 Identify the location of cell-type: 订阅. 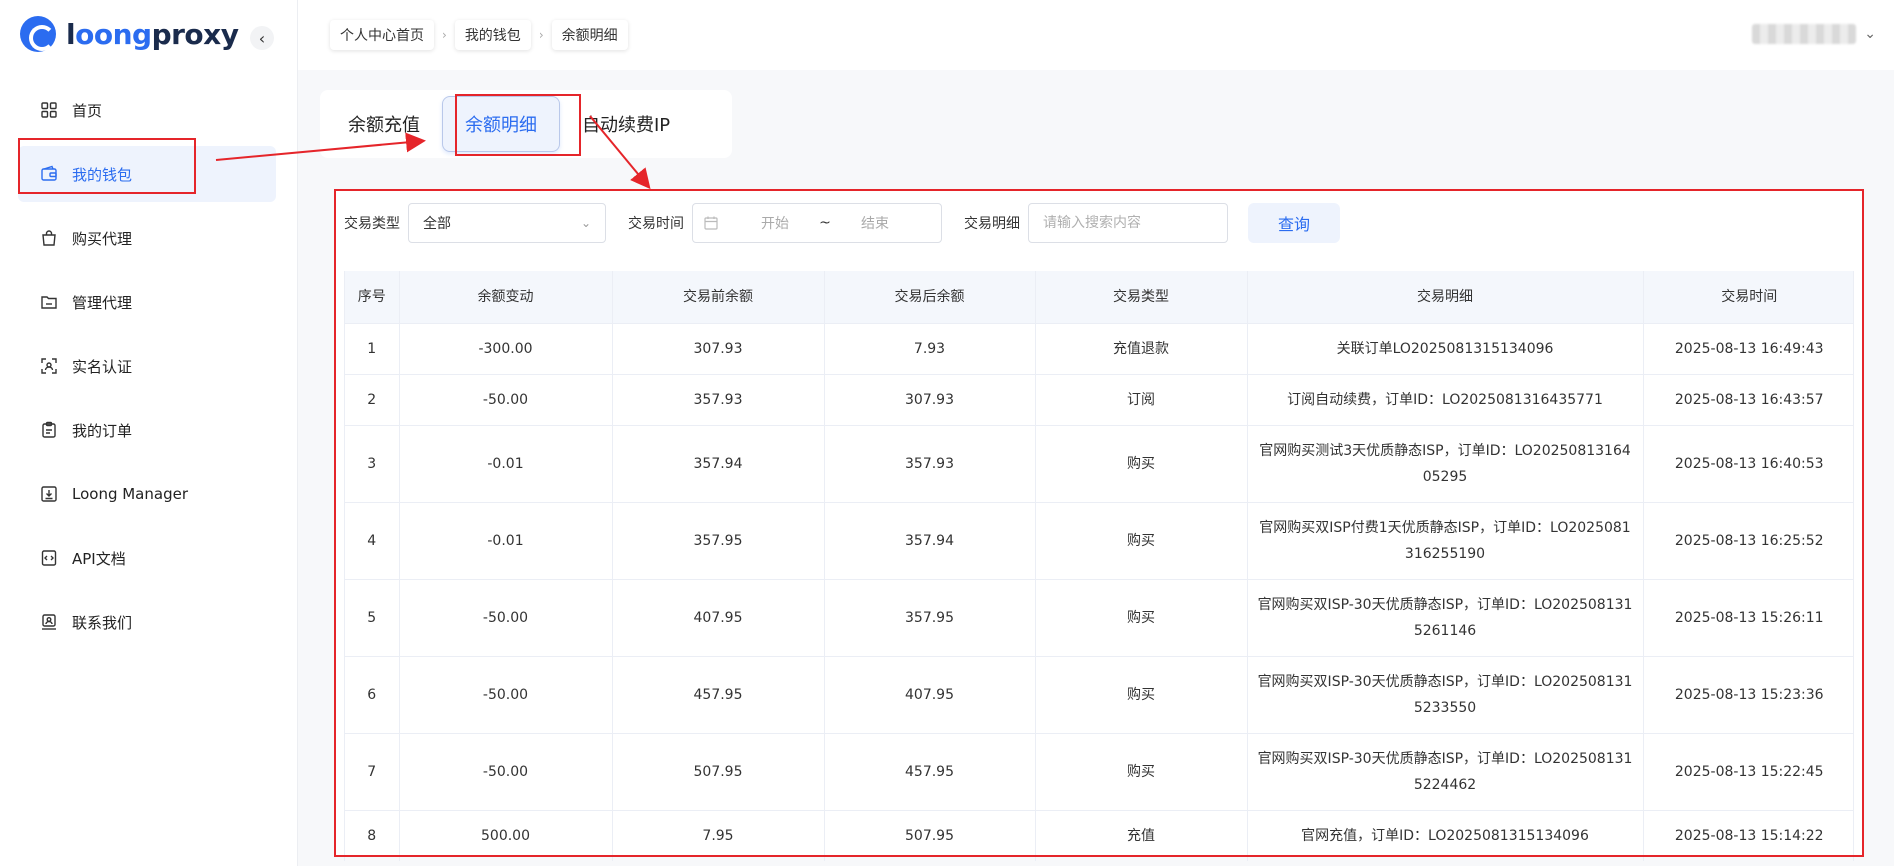
(1141, 400).